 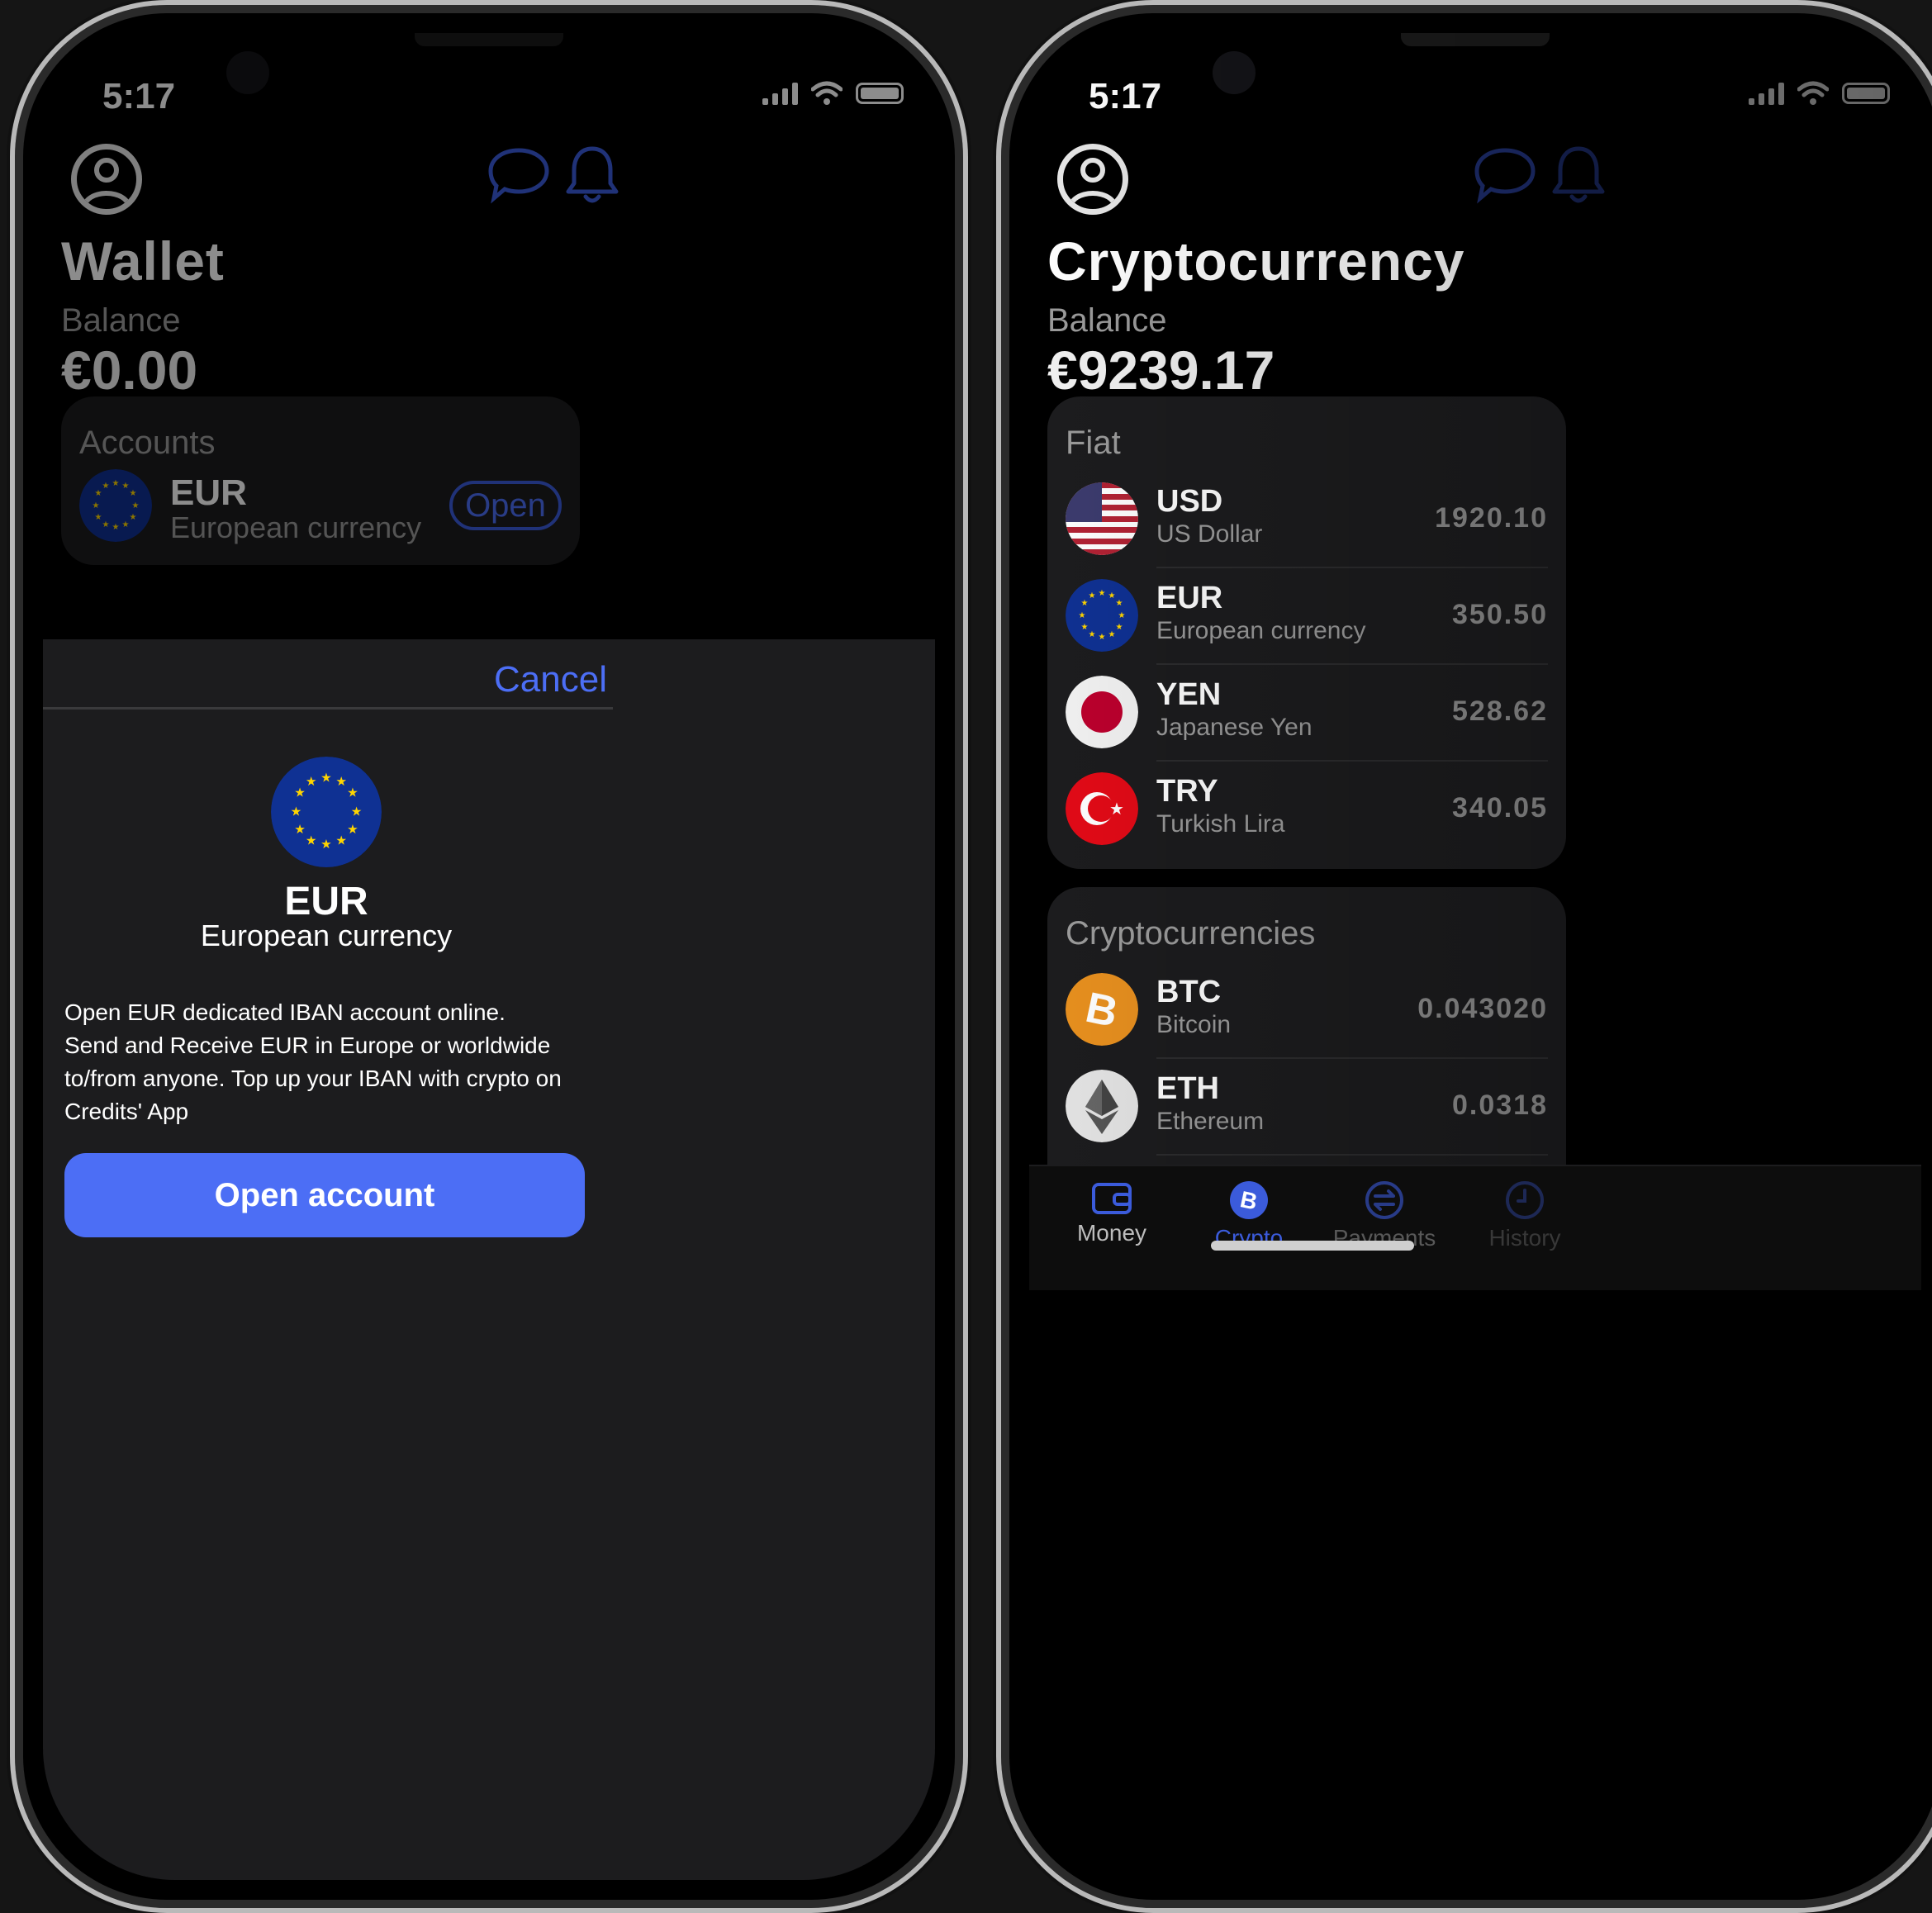 What do you see at coordinates (1500, 808) in the screenshot?
I see `currency-value: 340.05` at bounding box center [1500, 808].